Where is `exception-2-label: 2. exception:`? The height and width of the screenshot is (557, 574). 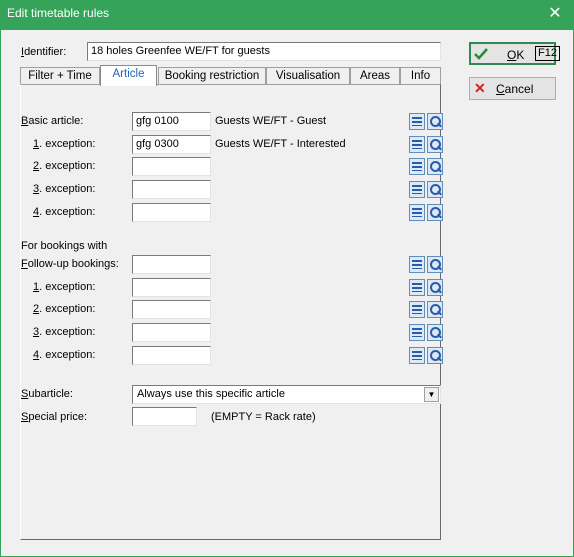
exception-2-label: 2. exception: is located at coordinates (64, 166).